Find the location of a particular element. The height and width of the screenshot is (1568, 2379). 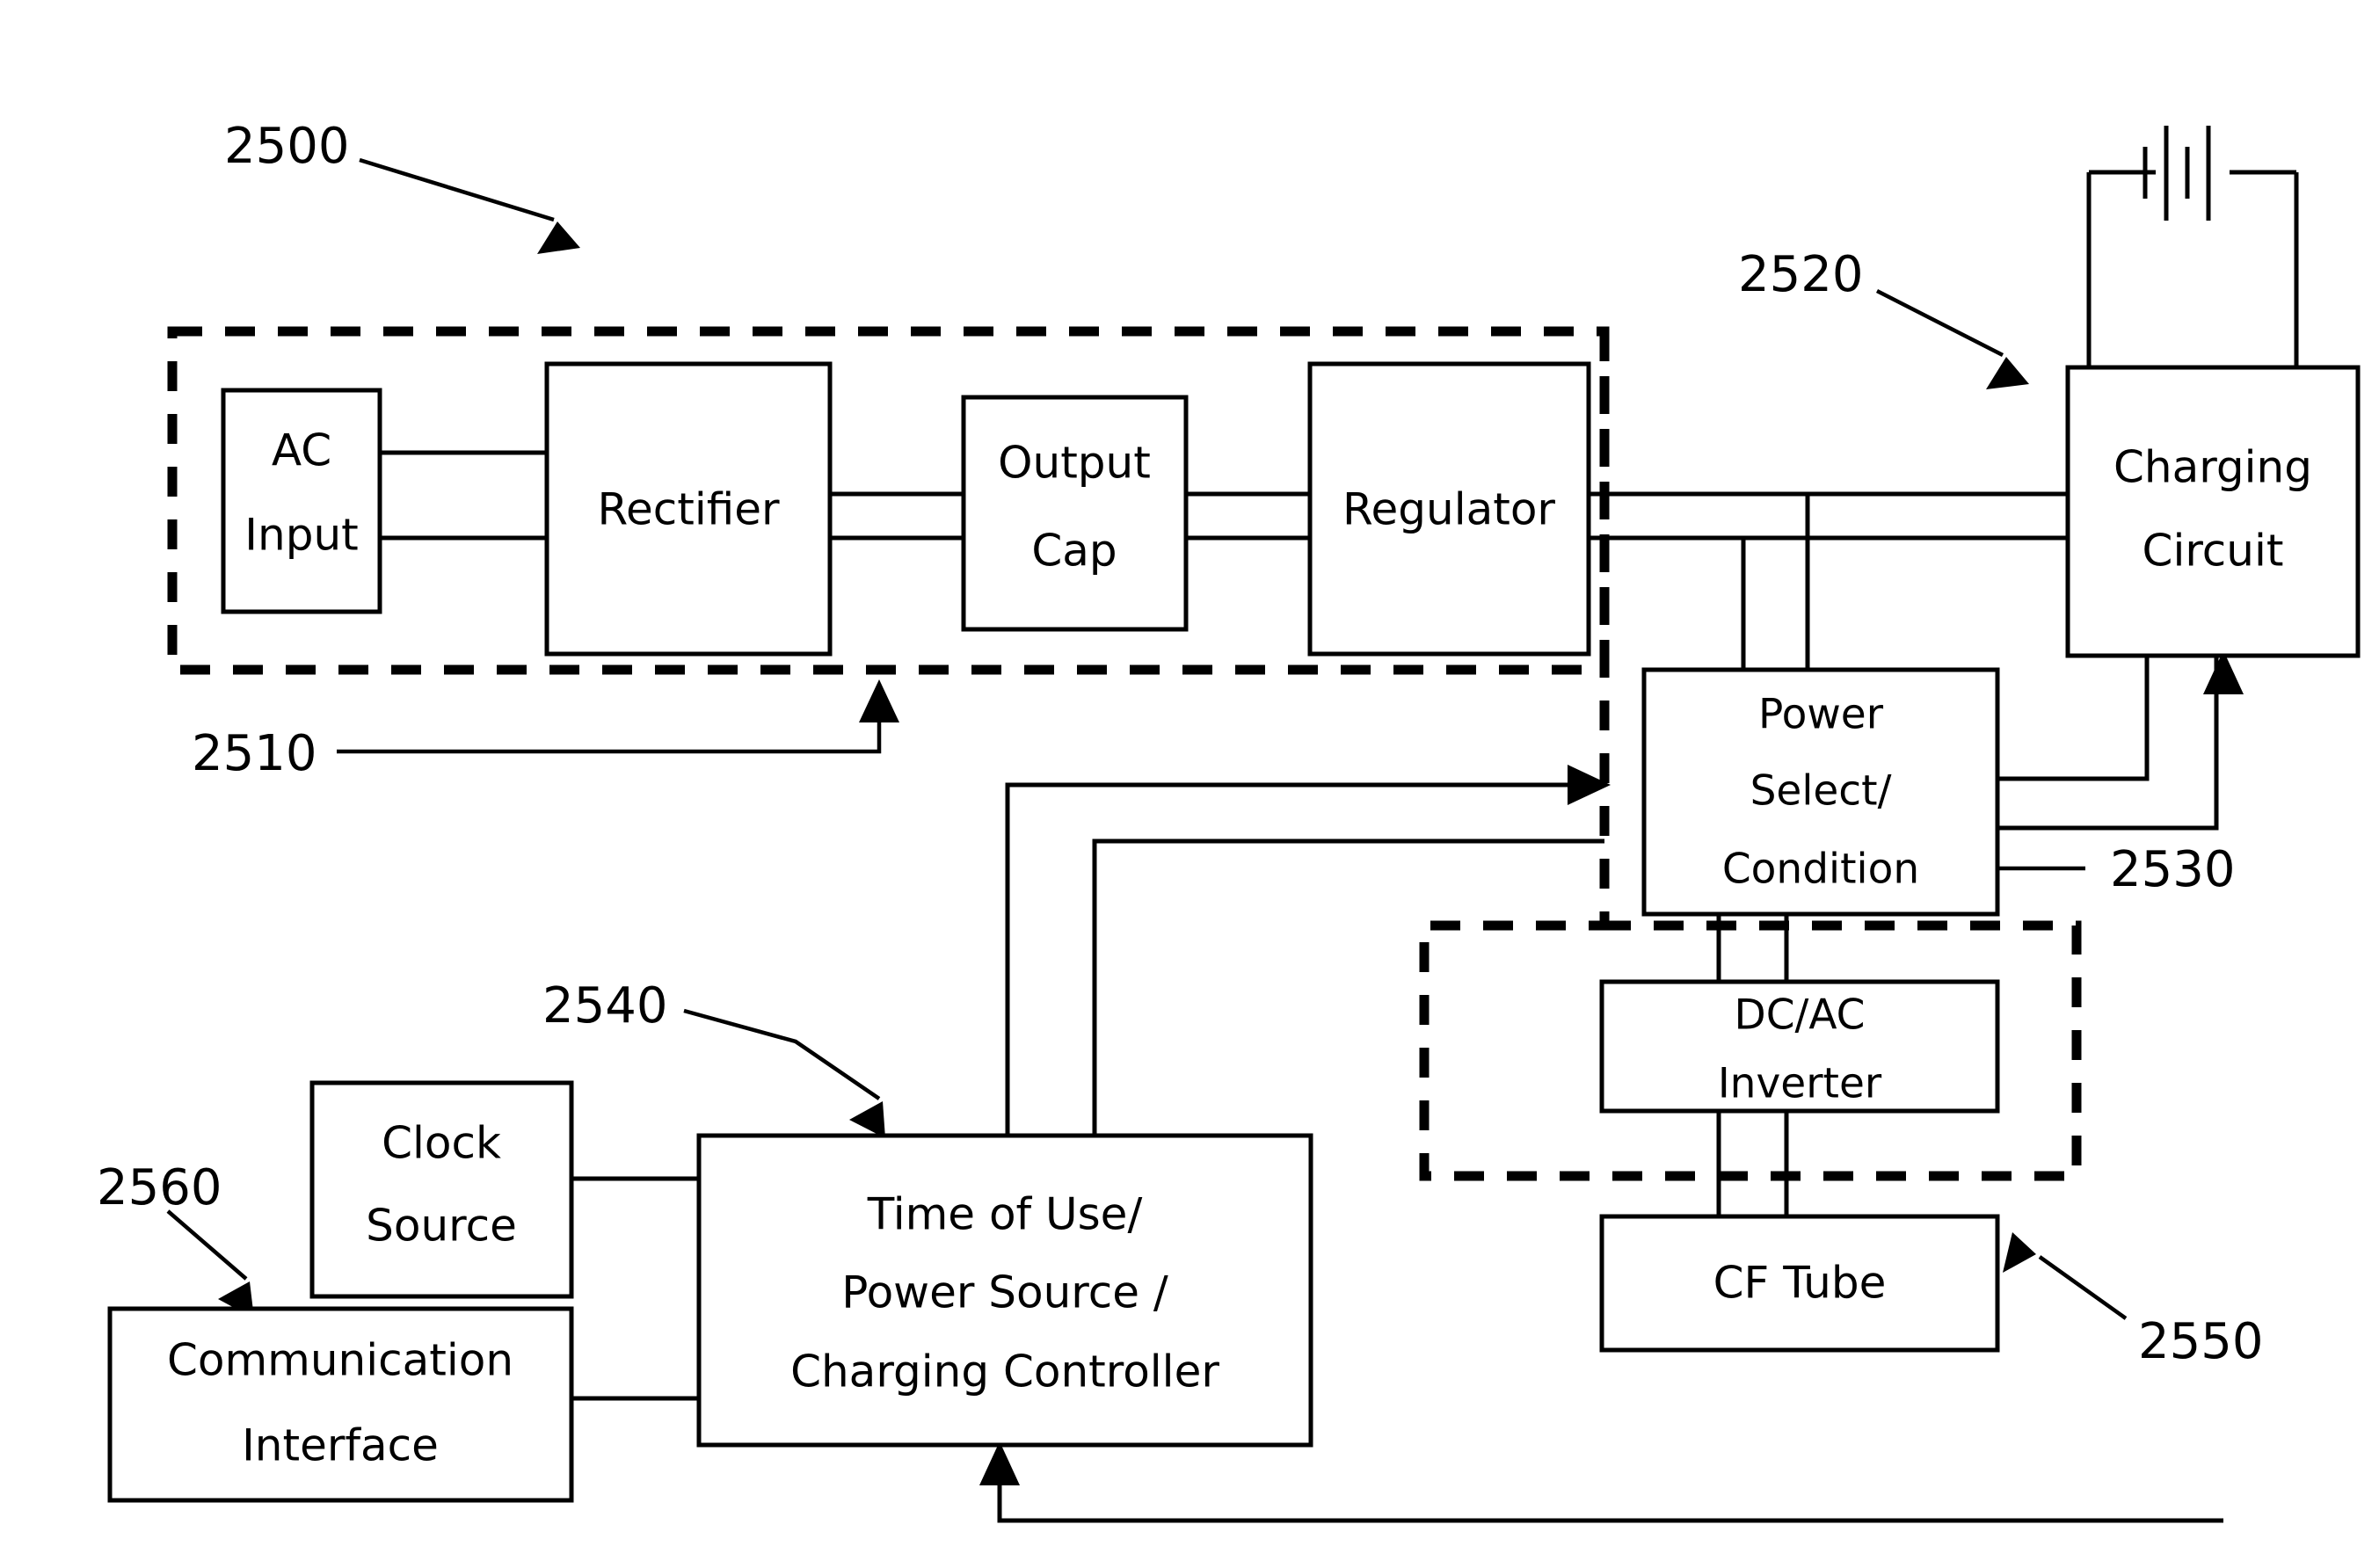

block-ac-input-label-line2: Input is located at coordinates (301, 535).